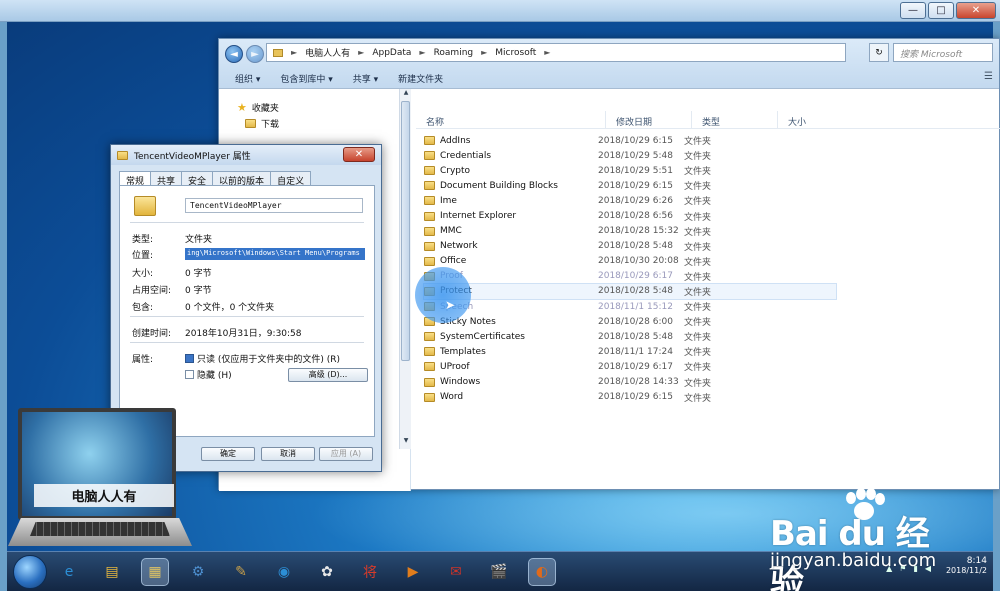 The height and width of the screenshot is (591, 1000). I want to click on file-date: 2018/10/29 6:17, so click(635, 366).